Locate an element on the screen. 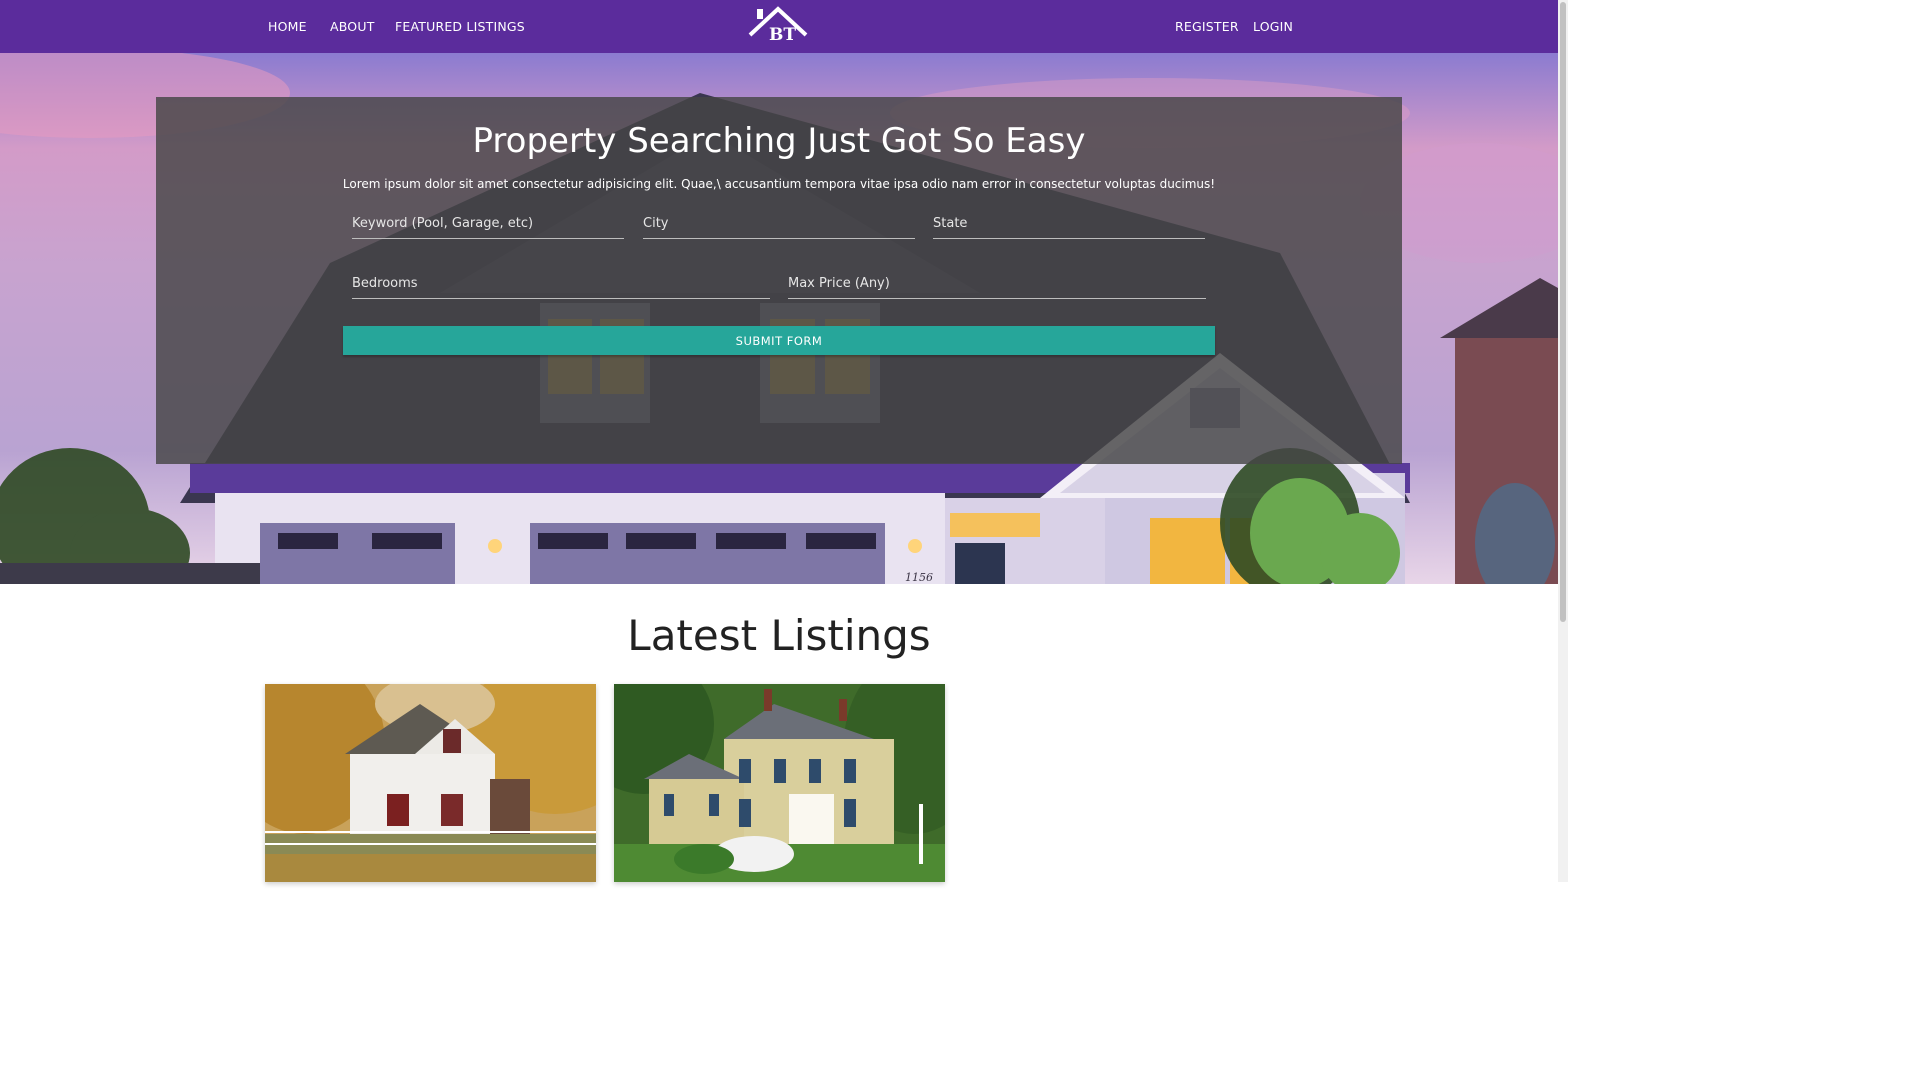 This screenshot has width=1920, height=1080. keyword-input is located at coordinates (488, 224).